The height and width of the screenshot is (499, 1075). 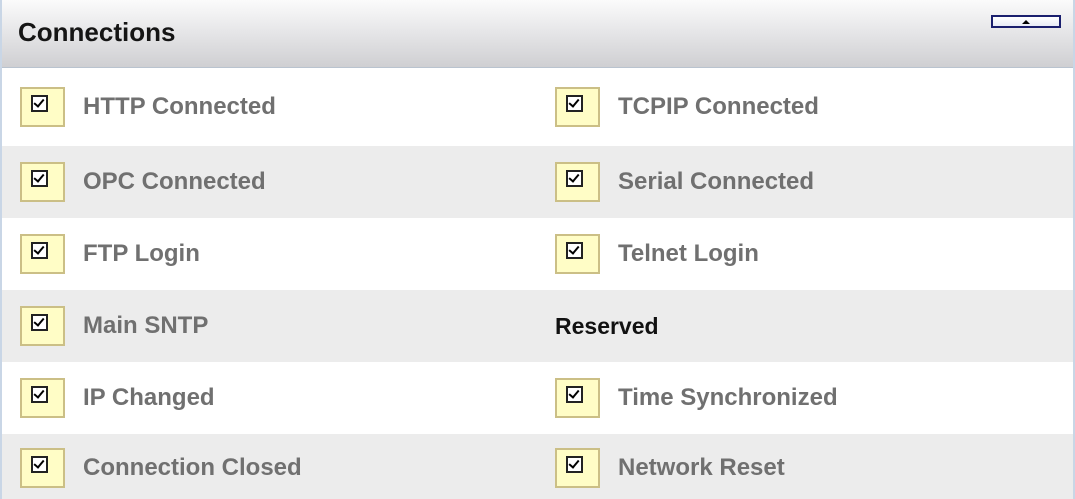 I want to click on option-label: IP Changed, so click(x=149, y=397).